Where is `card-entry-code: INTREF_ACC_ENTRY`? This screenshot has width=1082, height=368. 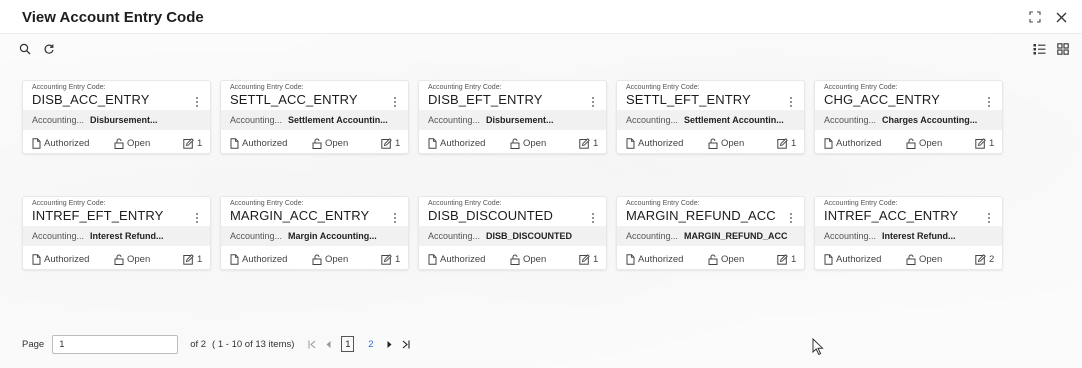
card-entry-code: INTREF_ACC_ENTRY is located at coordinates (891, 215).